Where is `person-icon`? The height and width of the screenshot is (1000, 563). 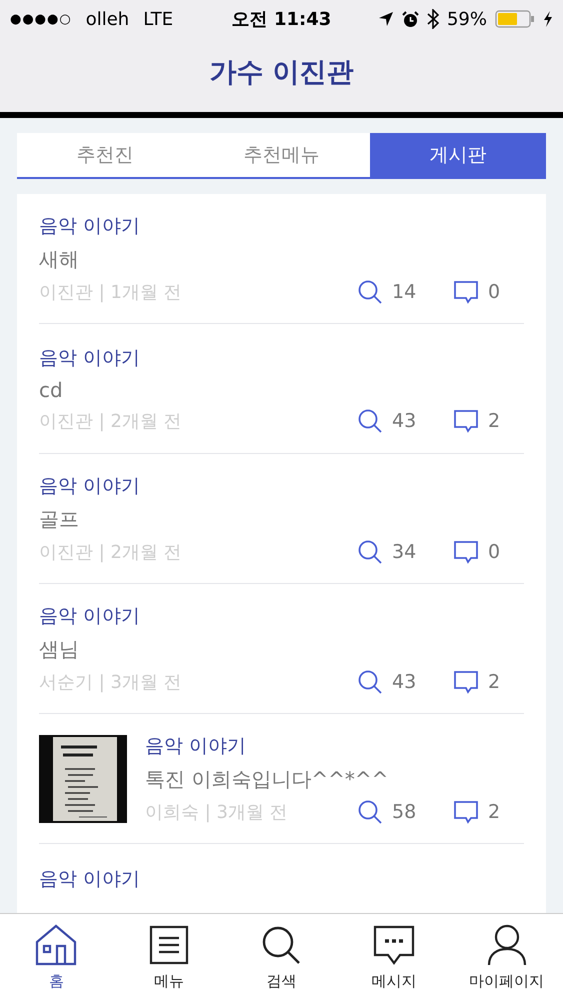 person-icon is located at coordinates (507, 945).